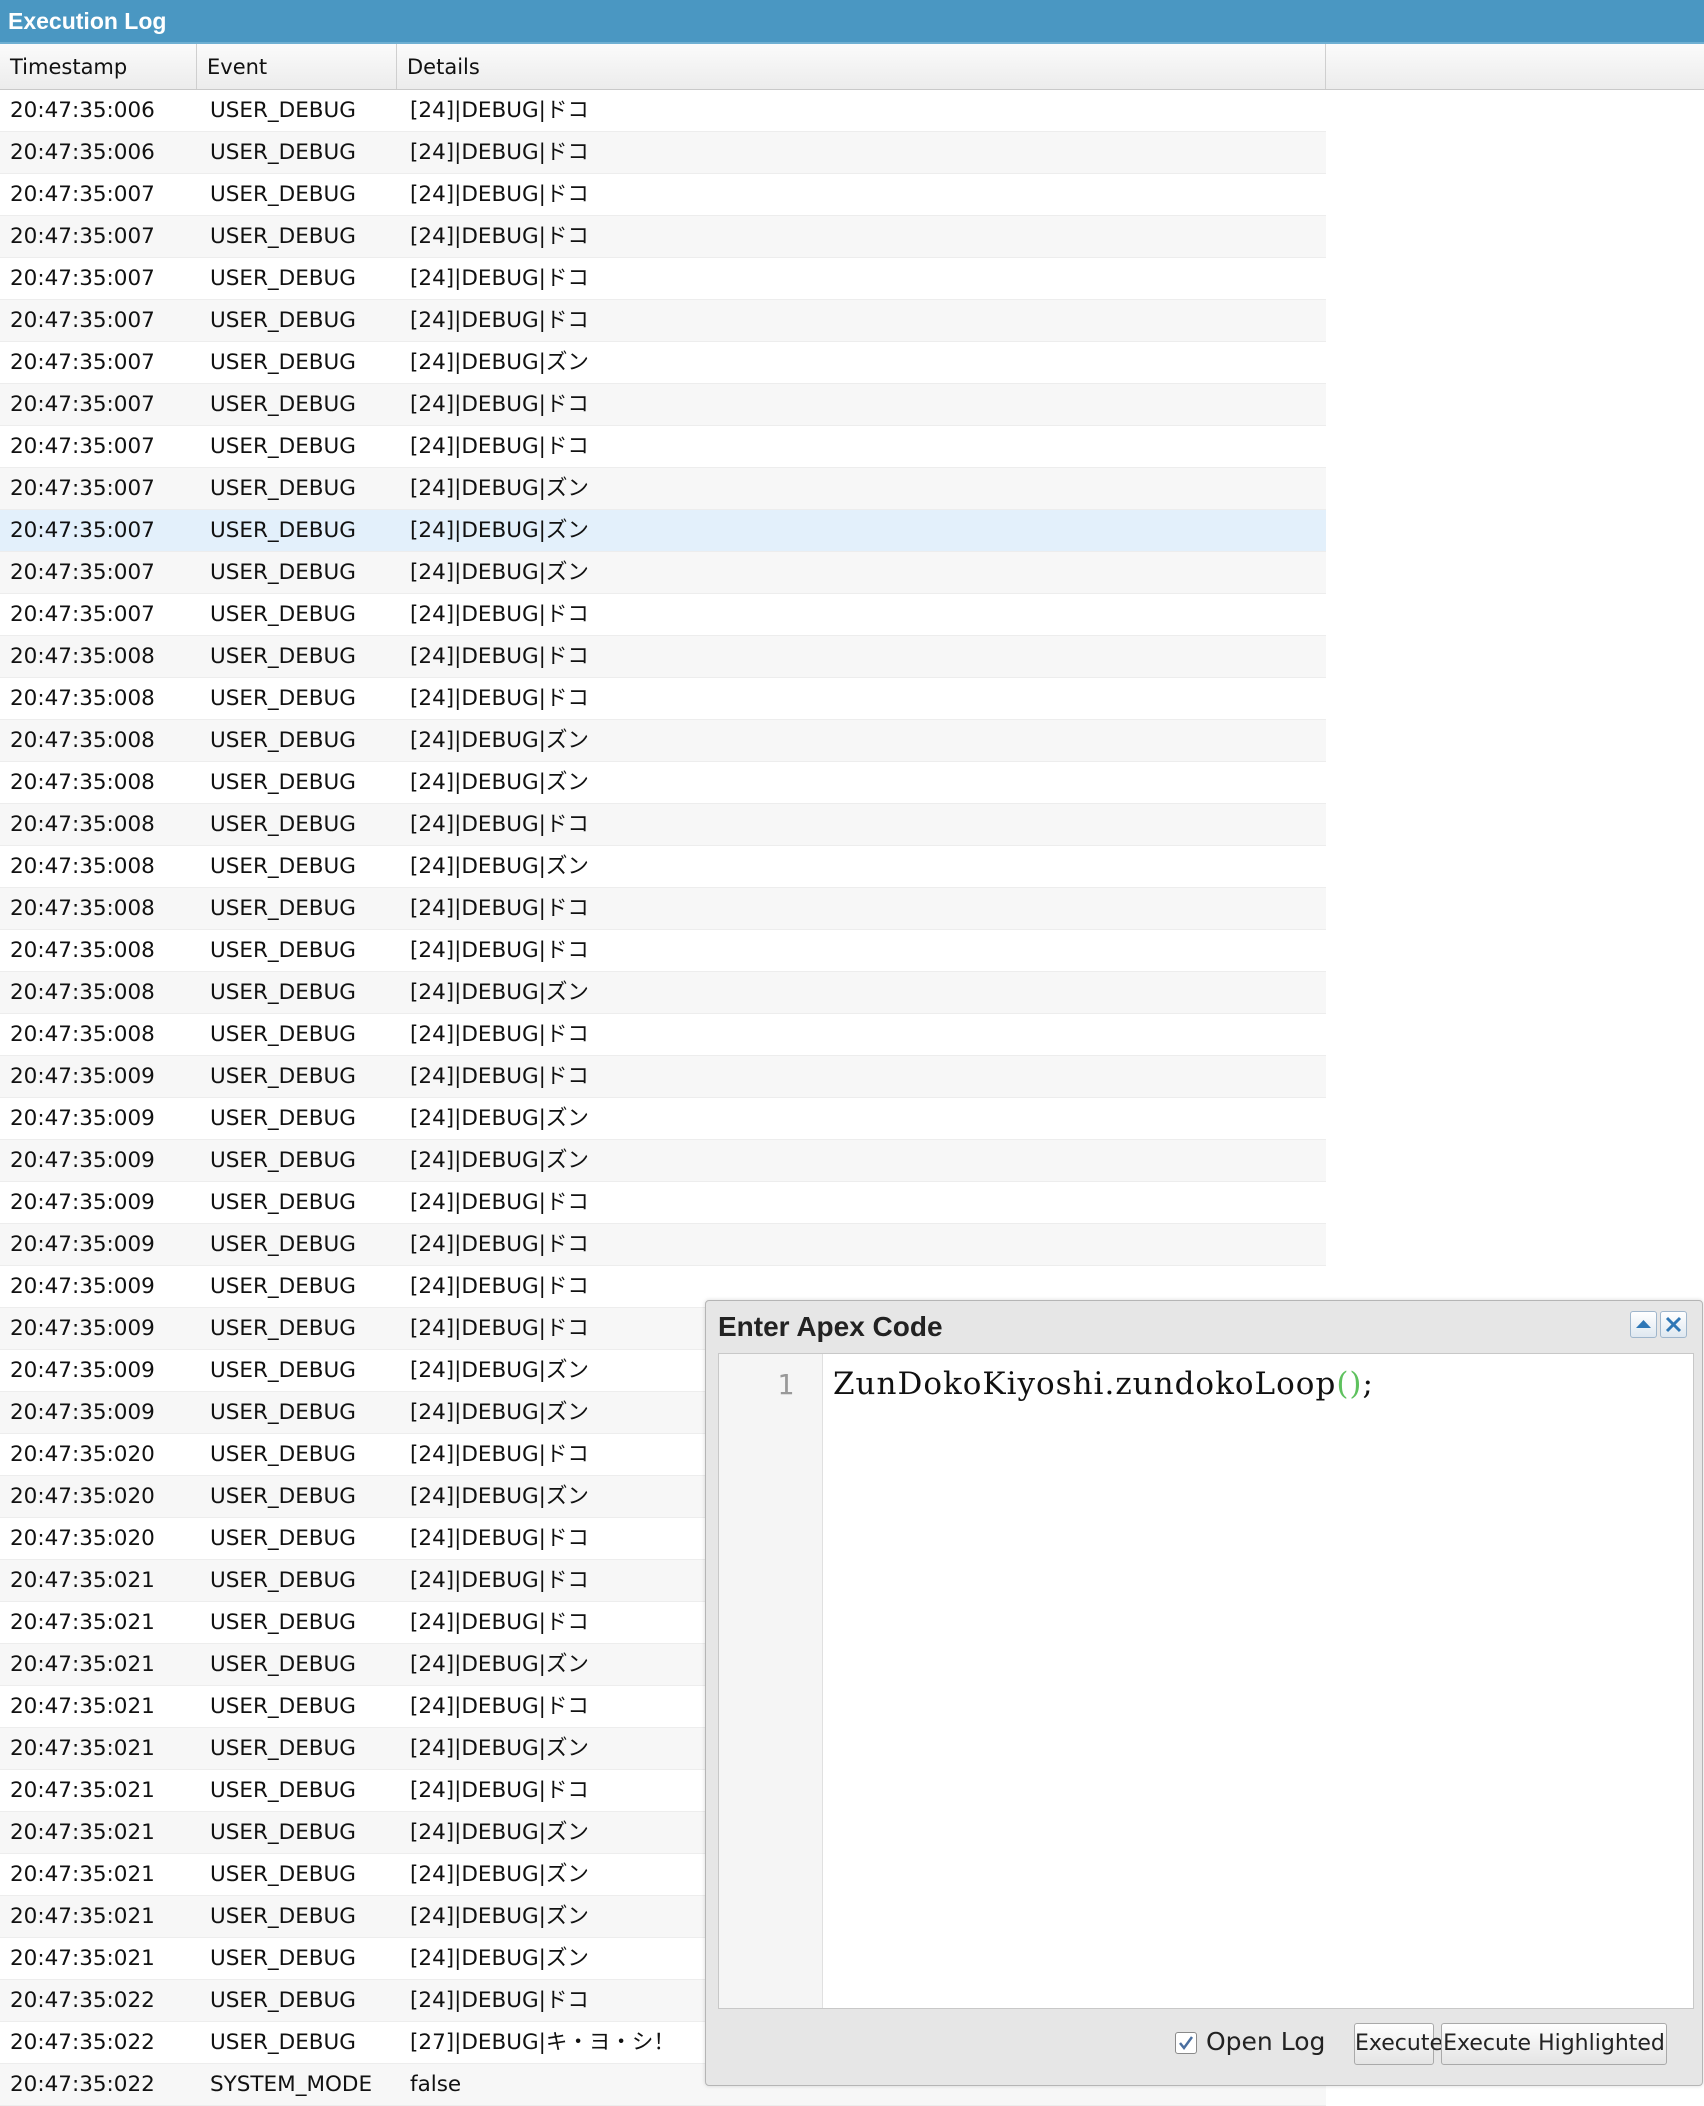  I want to click on execute-button: Execute, so click(1398, 2044).